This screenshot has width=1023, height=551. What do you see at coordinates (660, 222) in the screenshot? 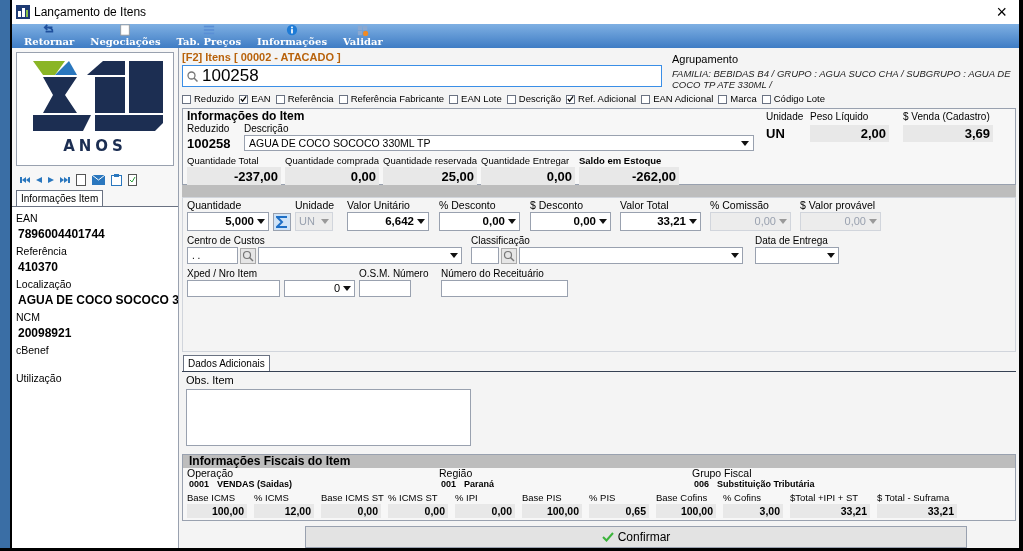
I see `dropdown-field: 33,21` at bounding box center [660, 222].